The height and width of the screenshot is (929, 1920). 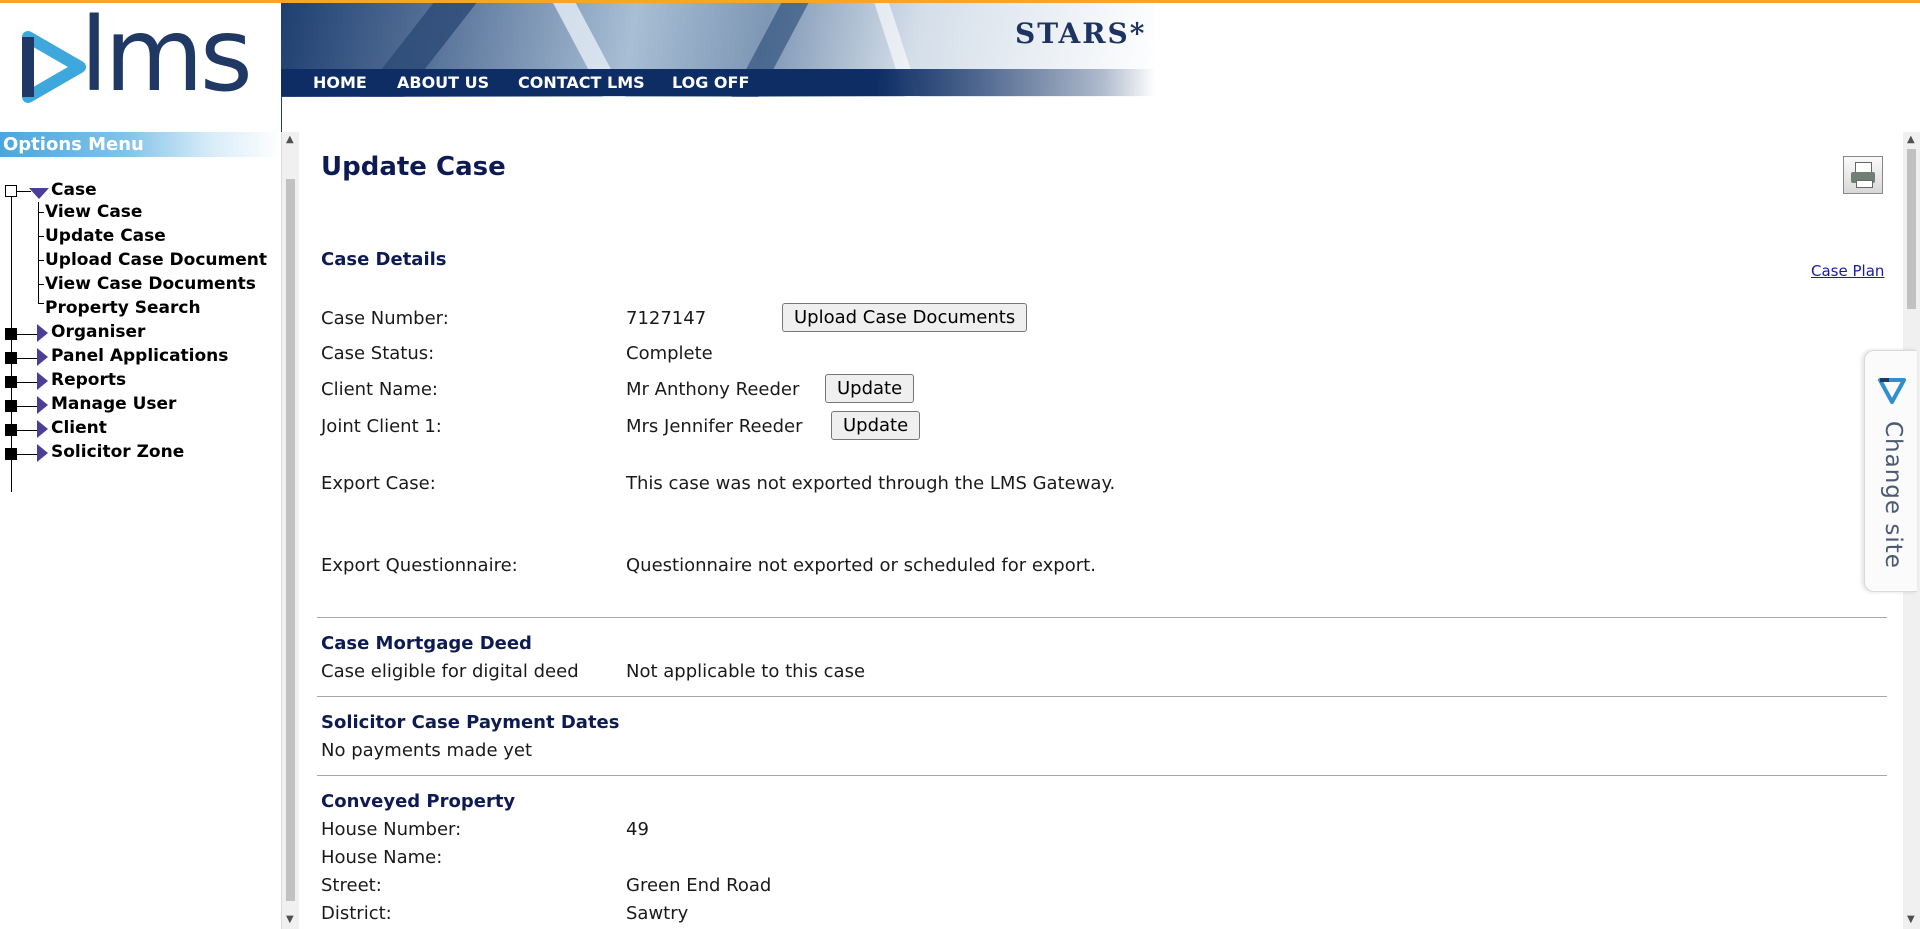 What do you see at coordinates (381, 426) in the screenshot?
I see `joint-client-label: Joint Client 1:` at bounding box center [381, 426].